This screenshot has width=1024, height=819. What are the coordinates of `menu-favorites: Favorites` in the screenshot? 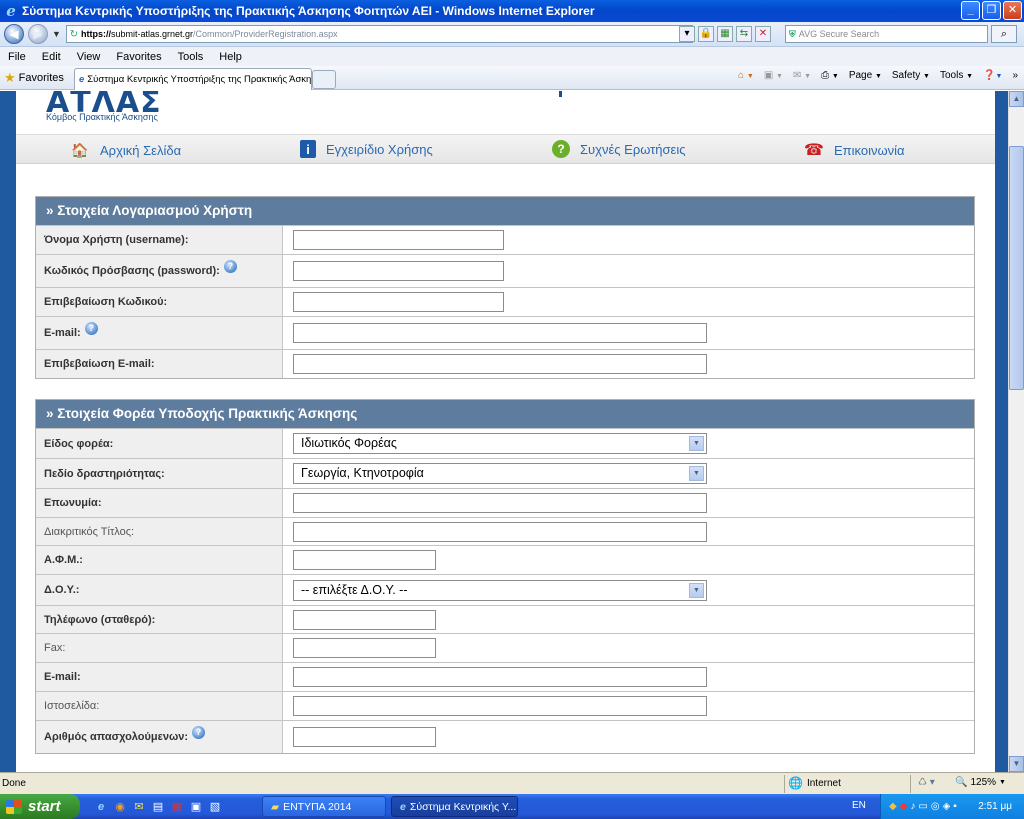 It's located at (138, 57).